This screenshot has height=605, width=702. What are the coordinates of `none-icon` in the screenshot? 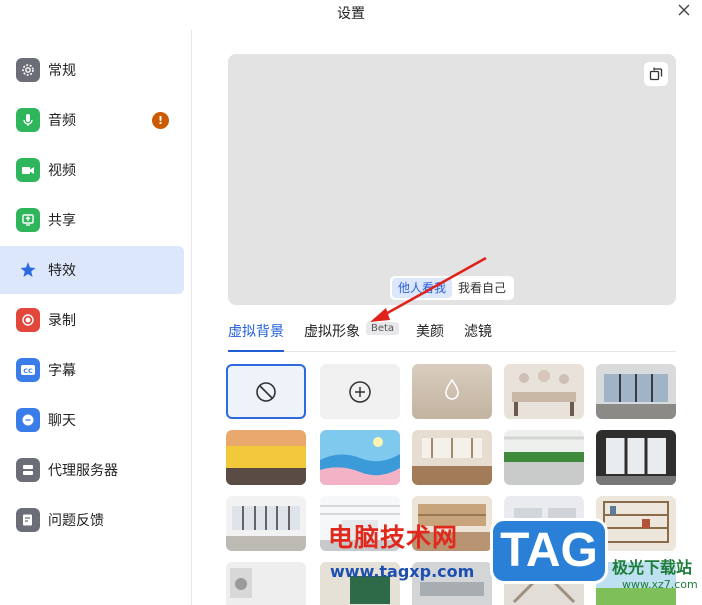 It's located at (266, 391).